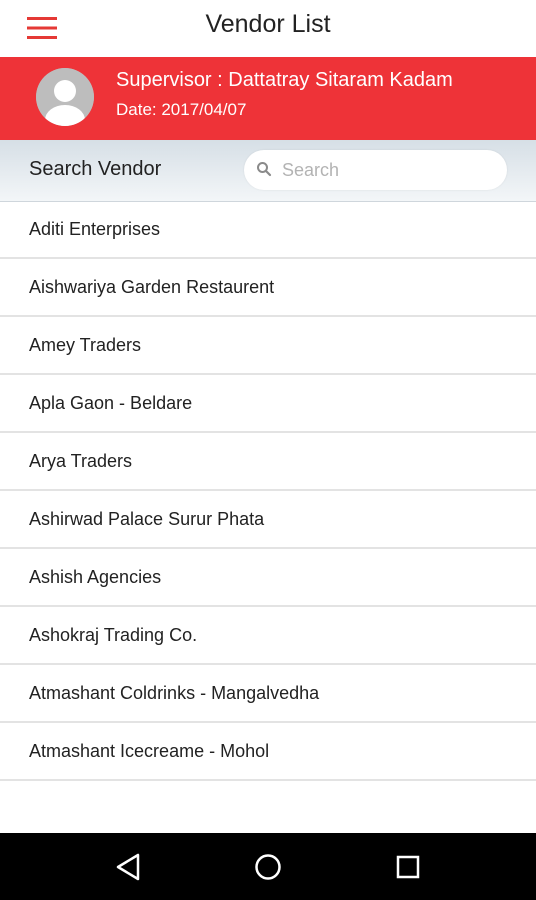  I want to click on home-circle-icon, so click(268, 867).